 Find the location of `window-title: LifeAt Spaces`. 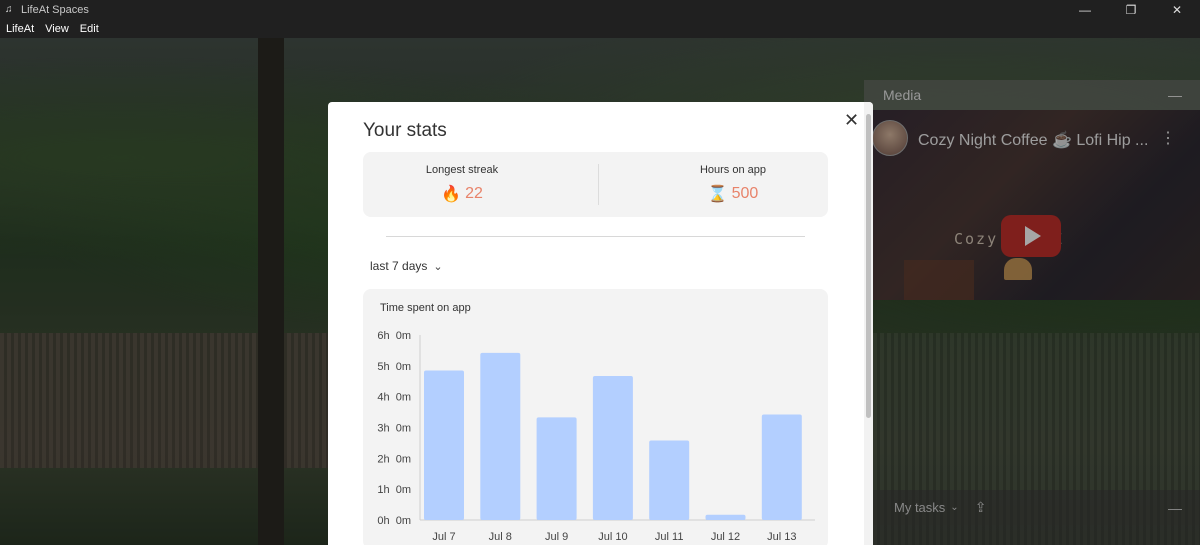

window-title: LifeAt Spaces is located at coordinates (55, 10).